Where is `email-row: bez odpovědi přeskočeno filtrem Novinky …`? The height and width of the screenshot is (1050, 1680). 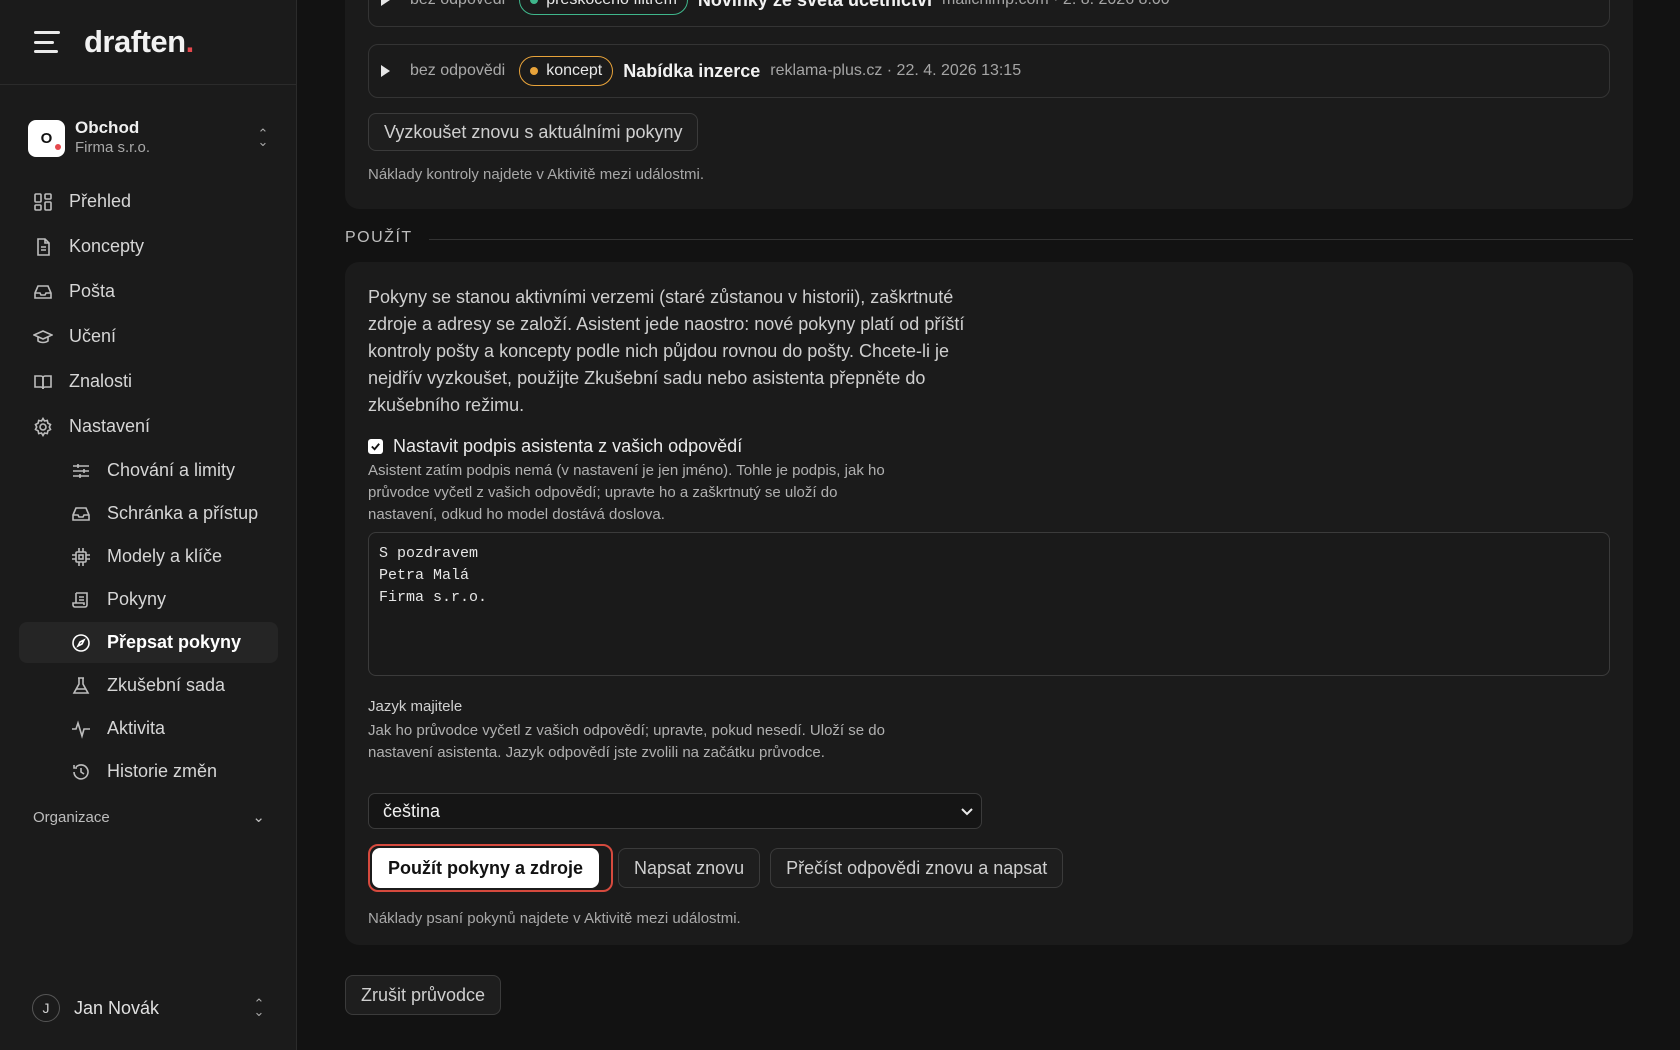
email-row: bez odpovědi přeskočeno filtrem Novinky … is located at coordinates (989, 13).